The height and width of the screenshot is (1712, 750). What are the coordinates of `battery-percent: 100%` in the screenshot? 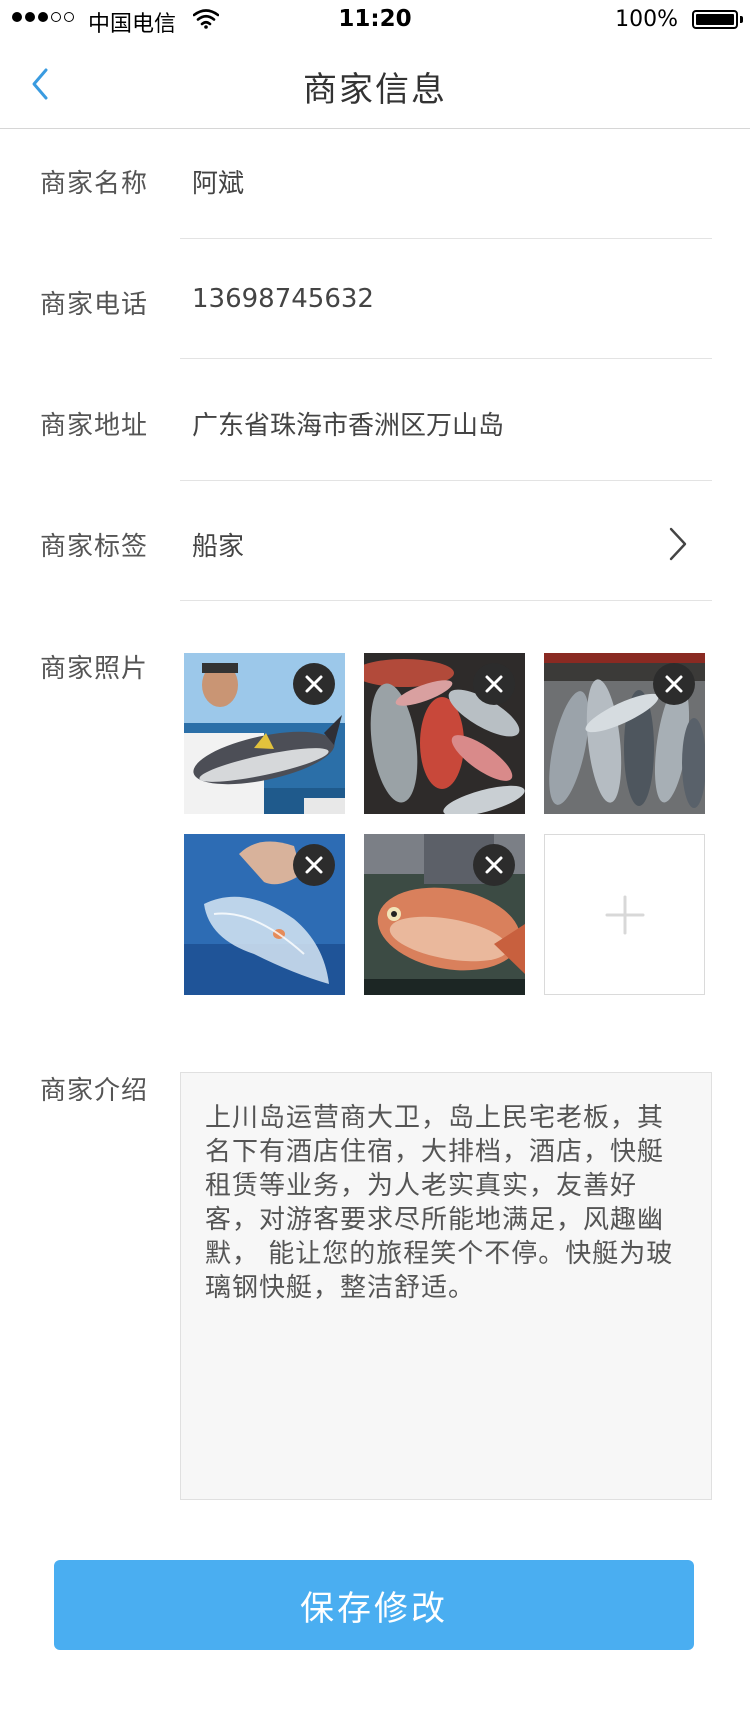 It's located at (646, 19).